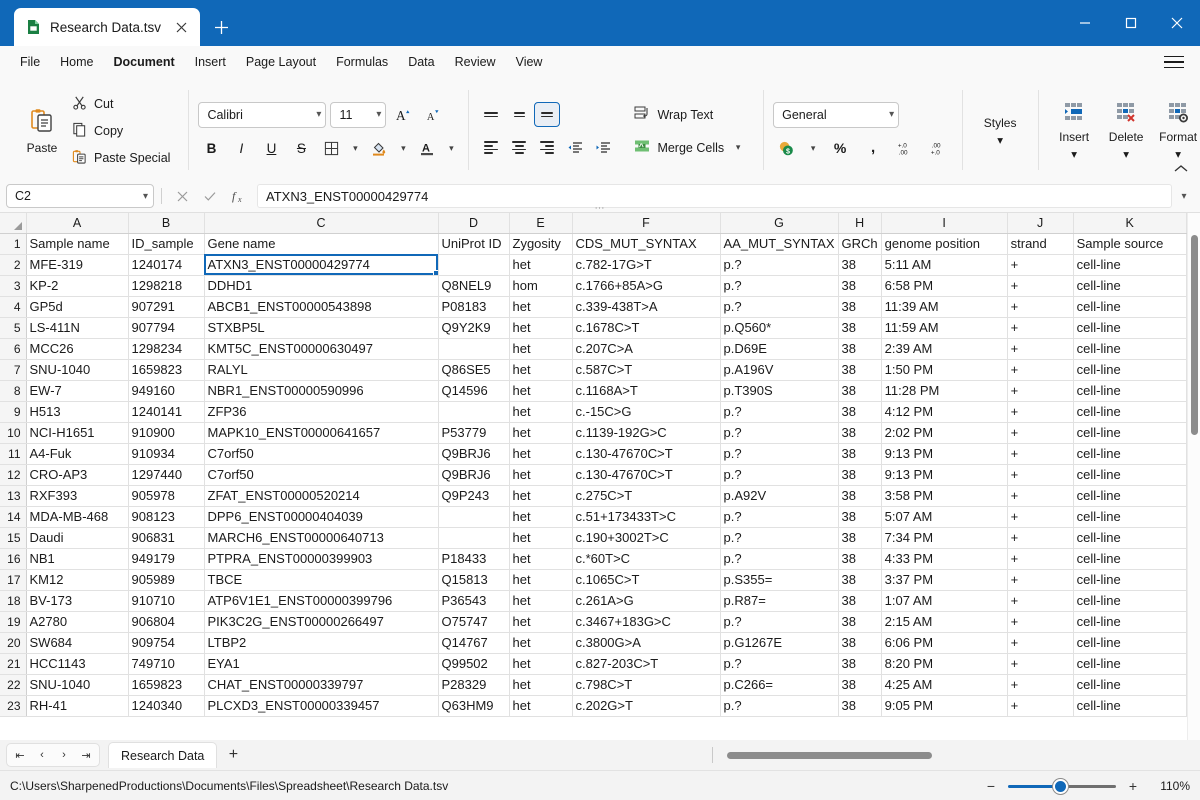  I want to click on cell: 2:15 AM, so click(944, 622).